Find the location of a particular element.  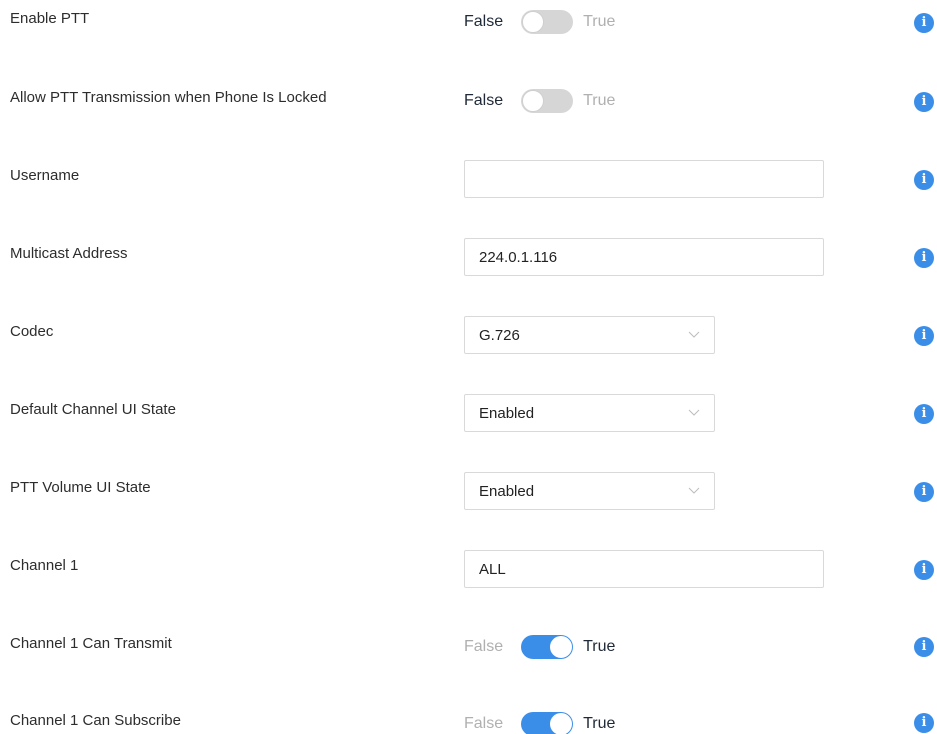

channel-1-can-transmit-toggle-group: False True is located at coordinates (539, 647).